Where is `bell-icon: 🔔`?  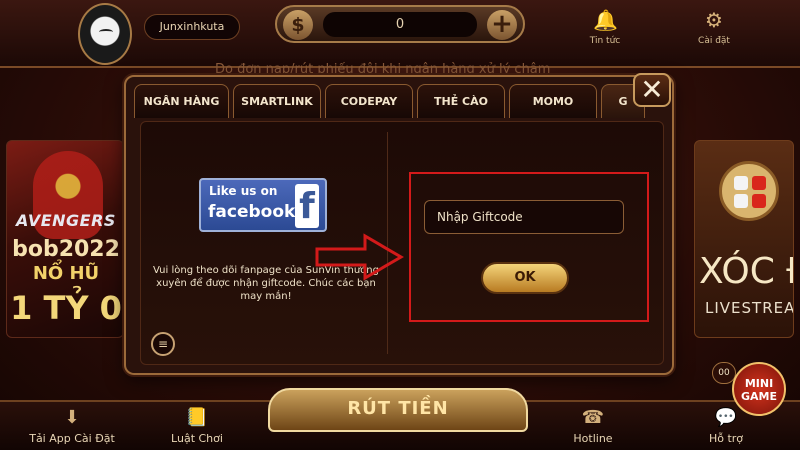
bell-icon: 🔔 is located at coordinates (605, 20).